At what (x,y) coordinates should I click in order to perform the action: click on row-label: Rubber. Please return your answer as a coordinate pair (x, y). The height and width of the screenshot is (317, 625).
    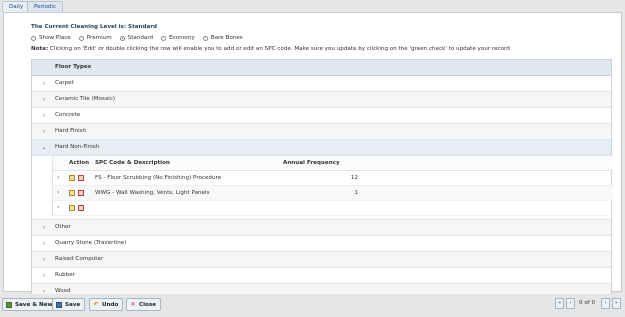
    Looking at the image, I should click on (65, 275).